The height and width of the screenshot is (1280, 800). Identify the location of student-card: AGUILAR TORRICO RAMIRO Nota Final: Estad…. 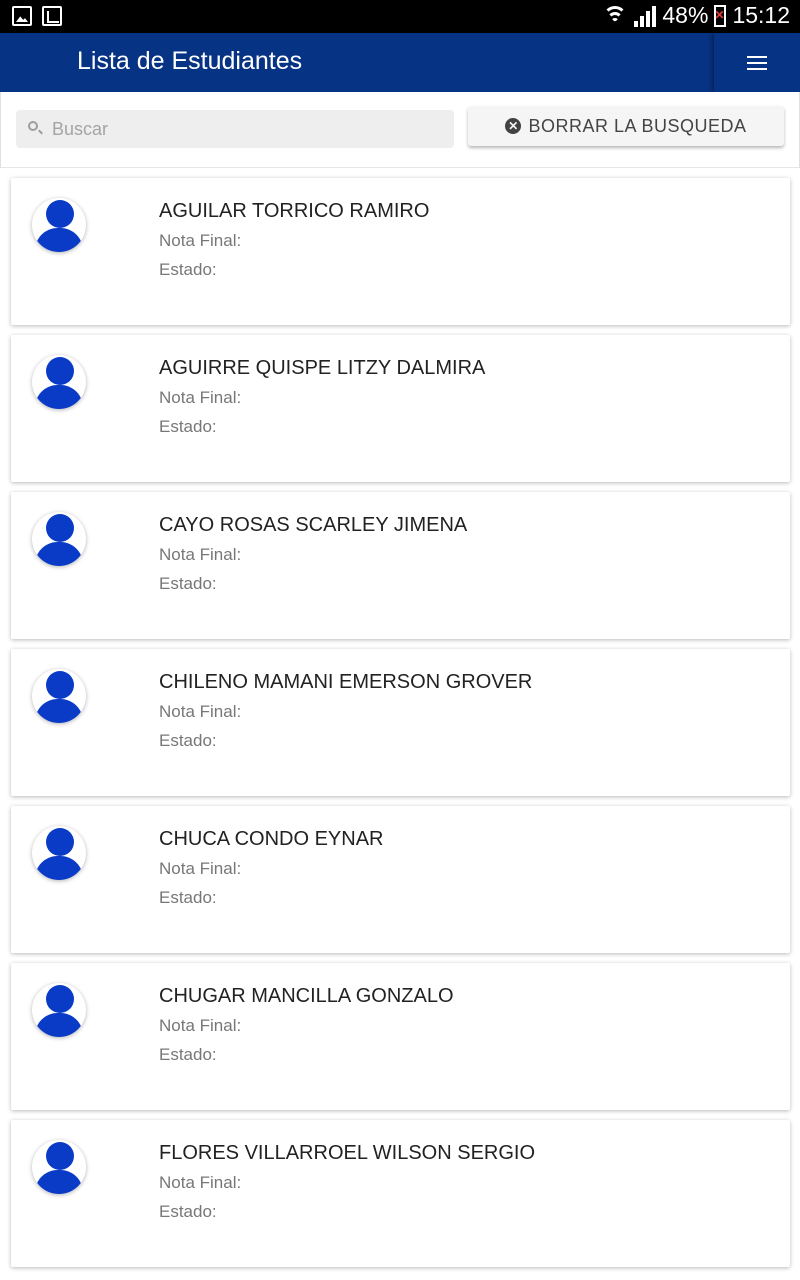
(400, 251).